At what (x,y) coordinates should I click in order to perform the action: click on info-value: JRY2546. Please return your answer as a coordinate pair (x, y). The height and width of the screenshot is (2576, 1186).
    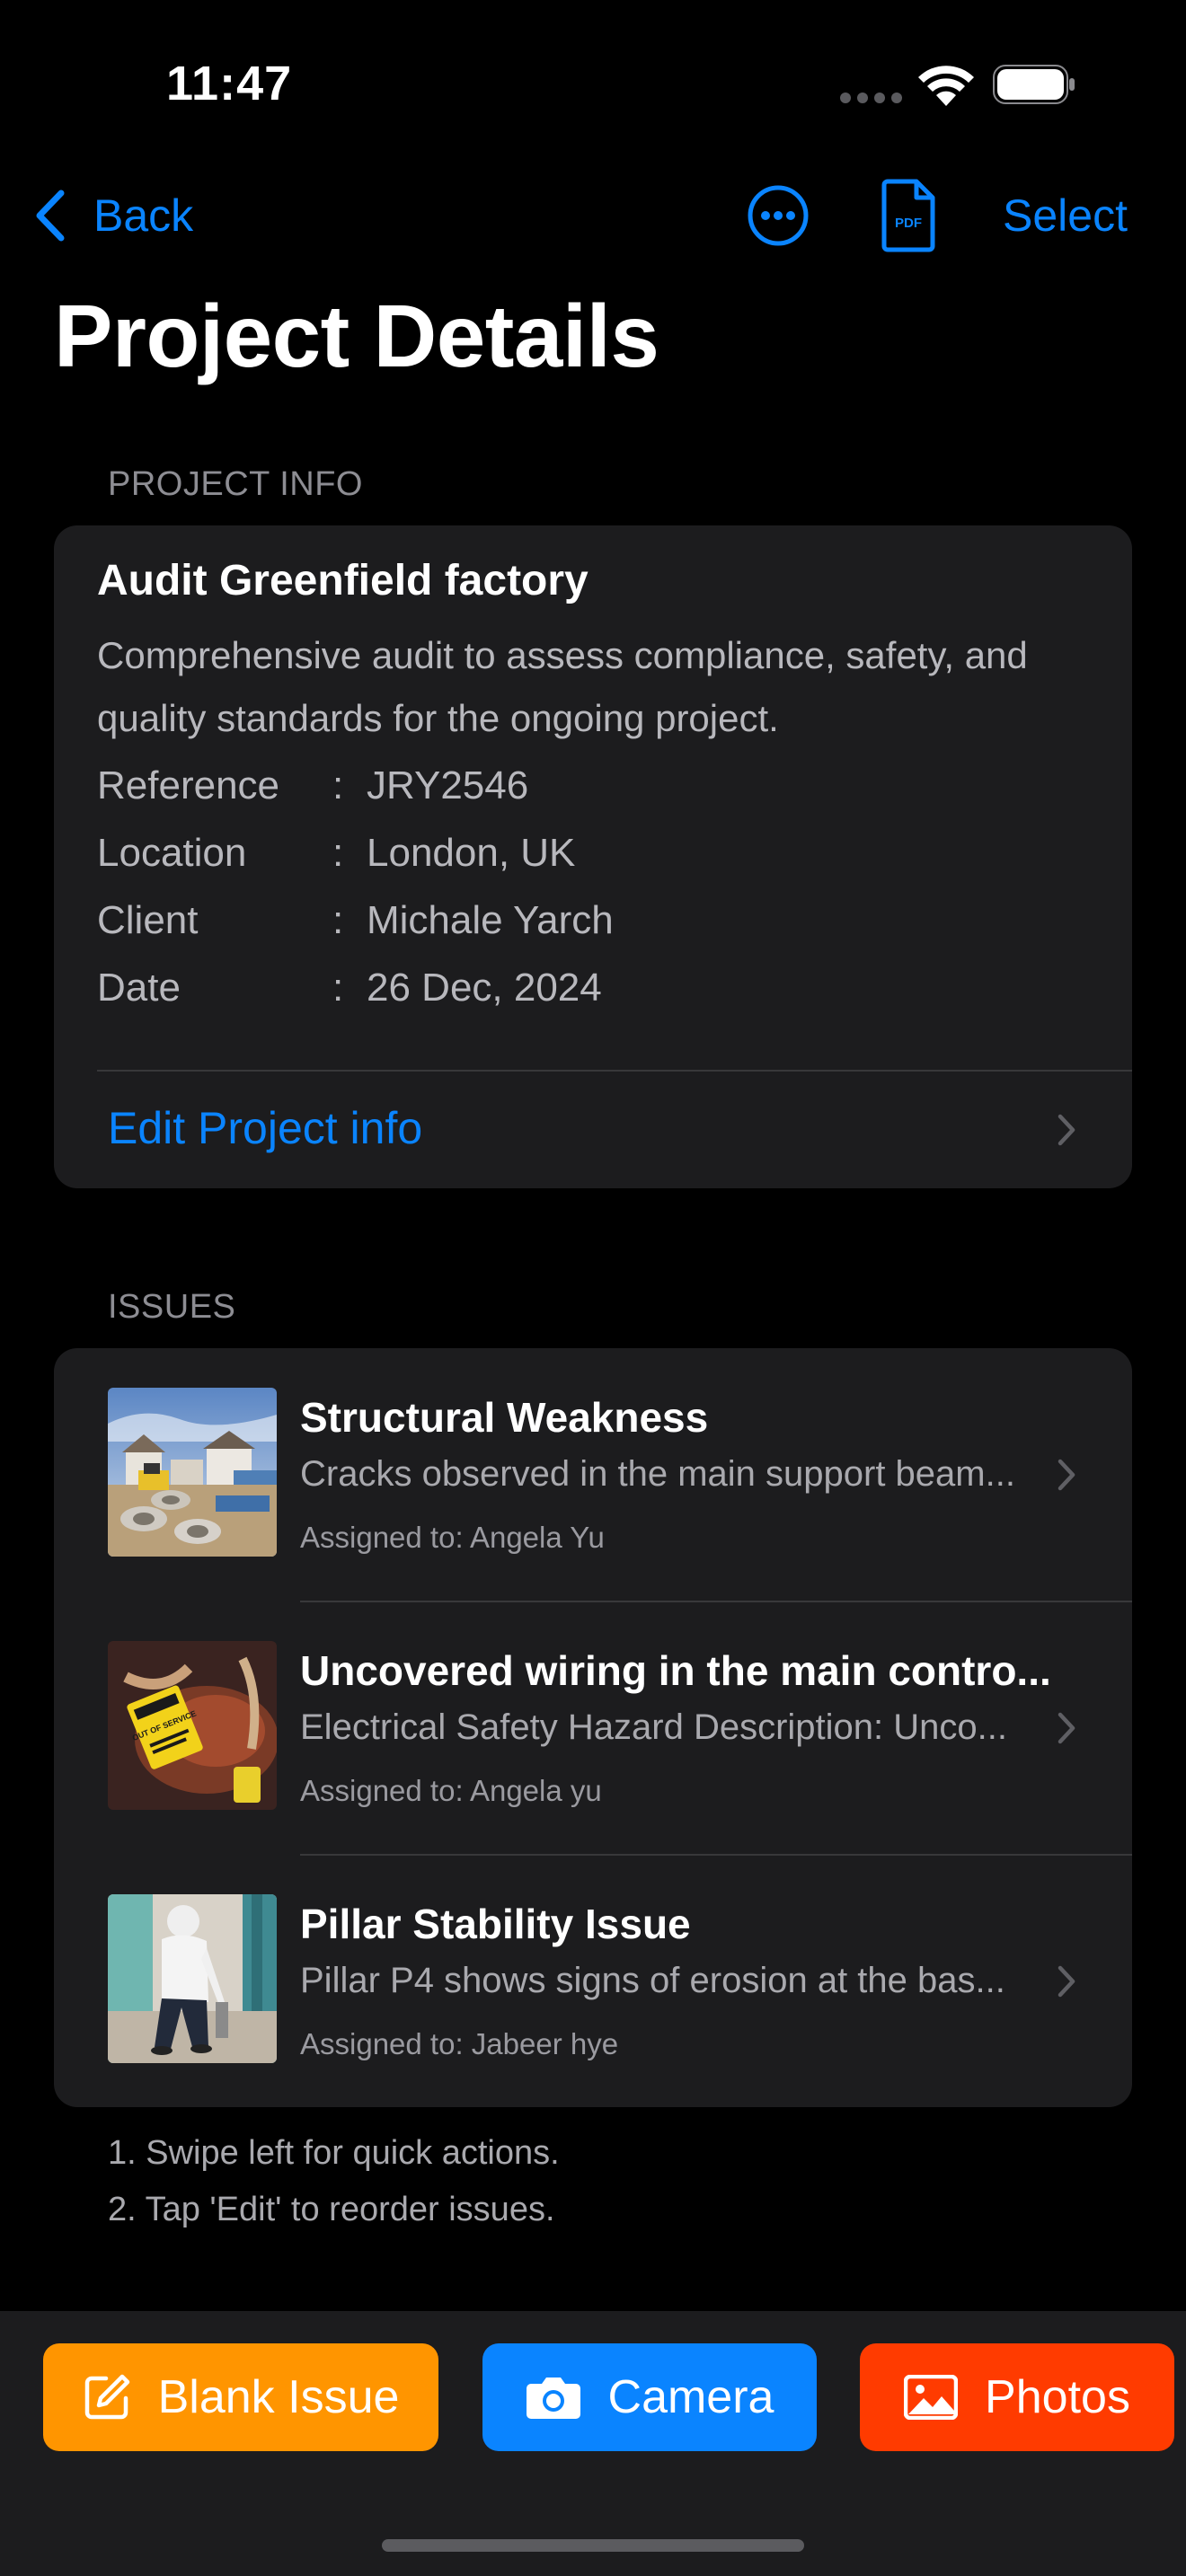
    Looking at the image, I should click on (448, 785).